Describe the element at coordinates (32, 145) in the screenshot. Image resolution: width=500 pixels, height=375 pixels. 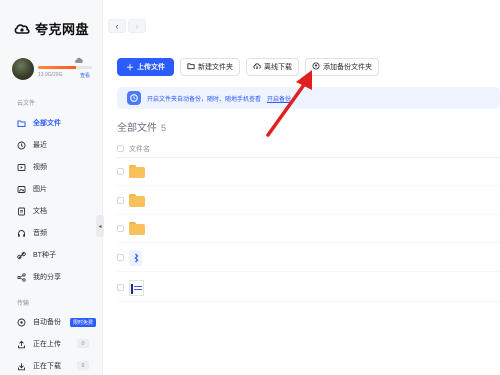
I see `sidebar-item-recent: 最近` at that location.